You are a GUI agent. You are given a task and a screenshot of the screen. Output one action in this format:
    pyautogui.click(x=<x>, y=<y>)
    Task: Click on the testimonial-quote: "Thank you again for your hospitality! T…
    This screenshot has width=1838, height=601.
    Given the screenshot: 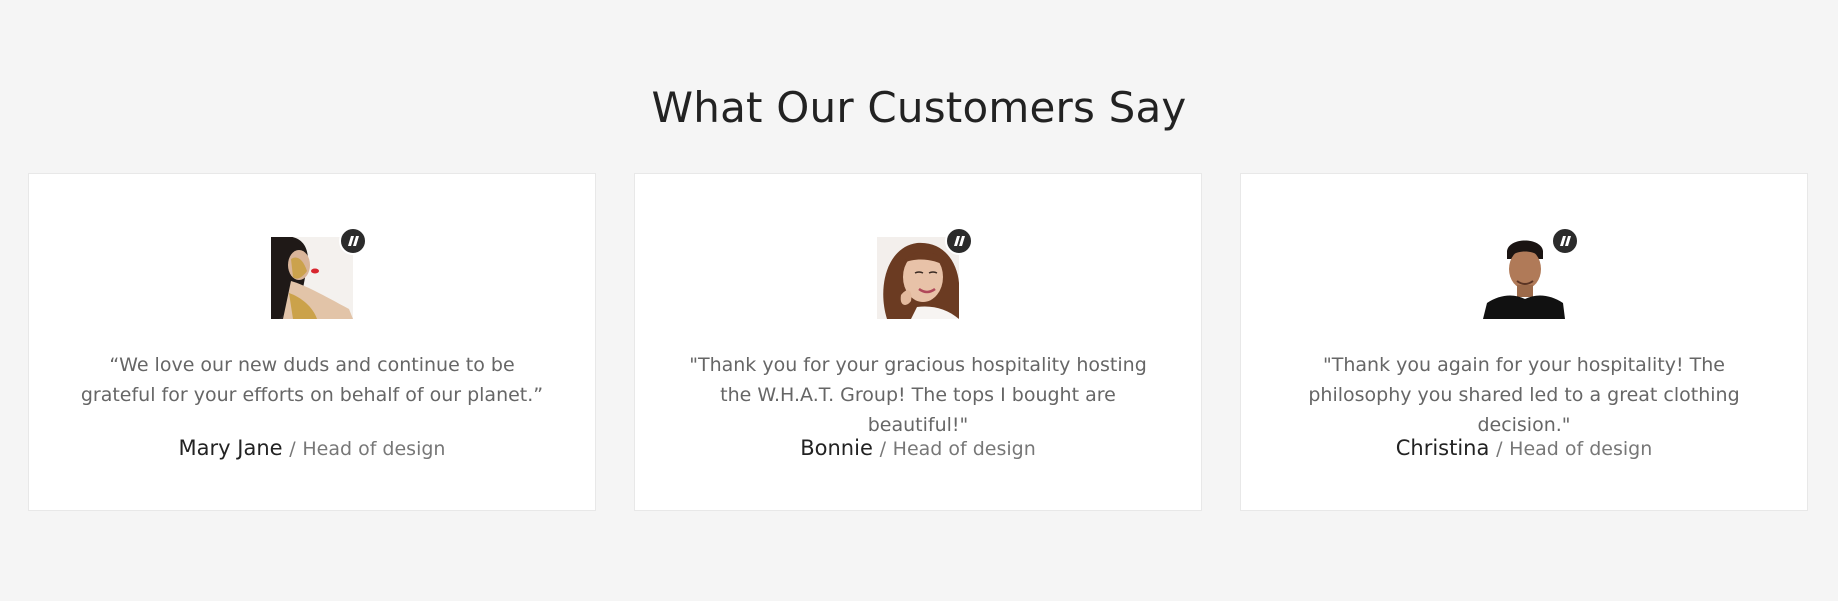 What is the action you would take?
    pyautogui.click(x=1524, y=395)
    